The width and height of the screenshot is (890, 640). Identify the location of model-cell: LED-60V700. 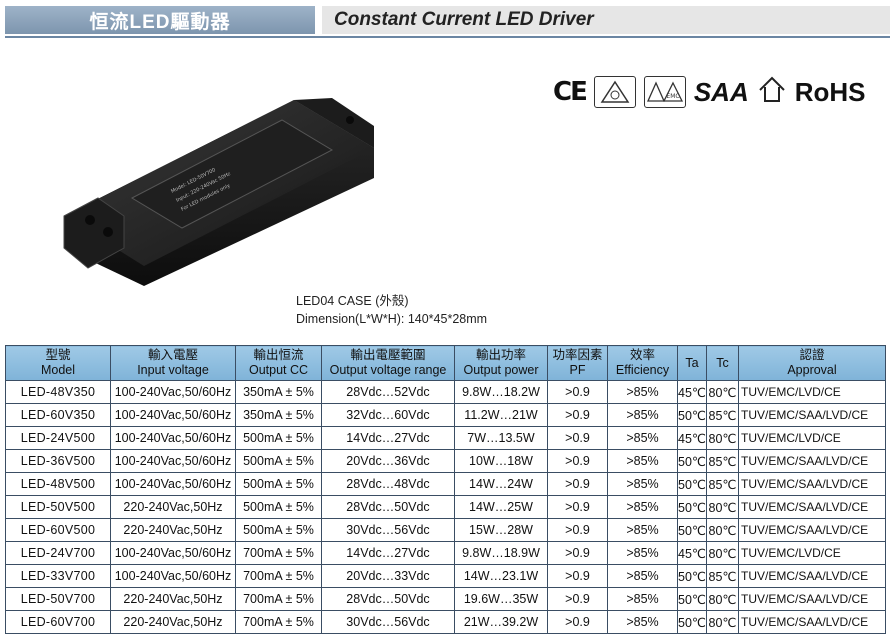
(58, 622).